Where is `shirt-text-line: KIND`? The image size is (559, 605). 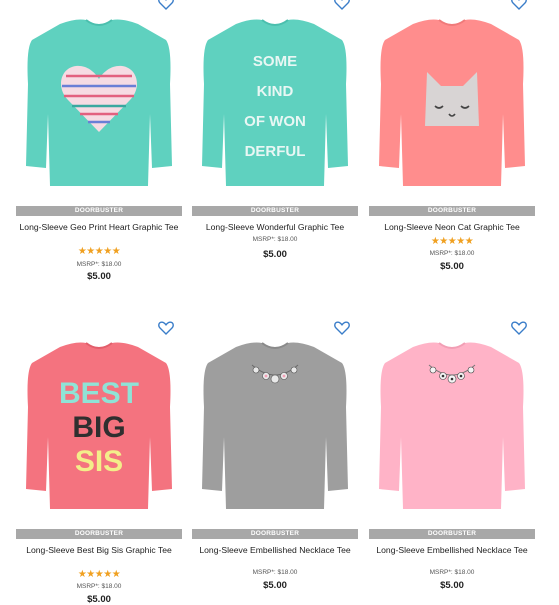
shirt-text-line: KIND is located at coordinates (275, 91).